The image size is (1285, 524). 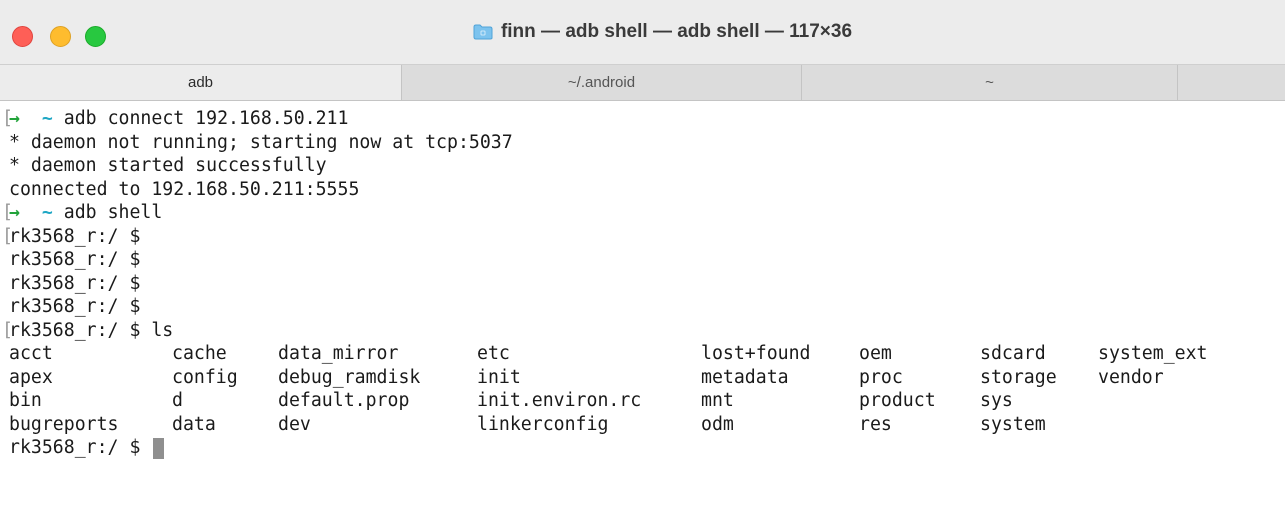 I want to click on tab-label: ~, so click(x=989, y=82).